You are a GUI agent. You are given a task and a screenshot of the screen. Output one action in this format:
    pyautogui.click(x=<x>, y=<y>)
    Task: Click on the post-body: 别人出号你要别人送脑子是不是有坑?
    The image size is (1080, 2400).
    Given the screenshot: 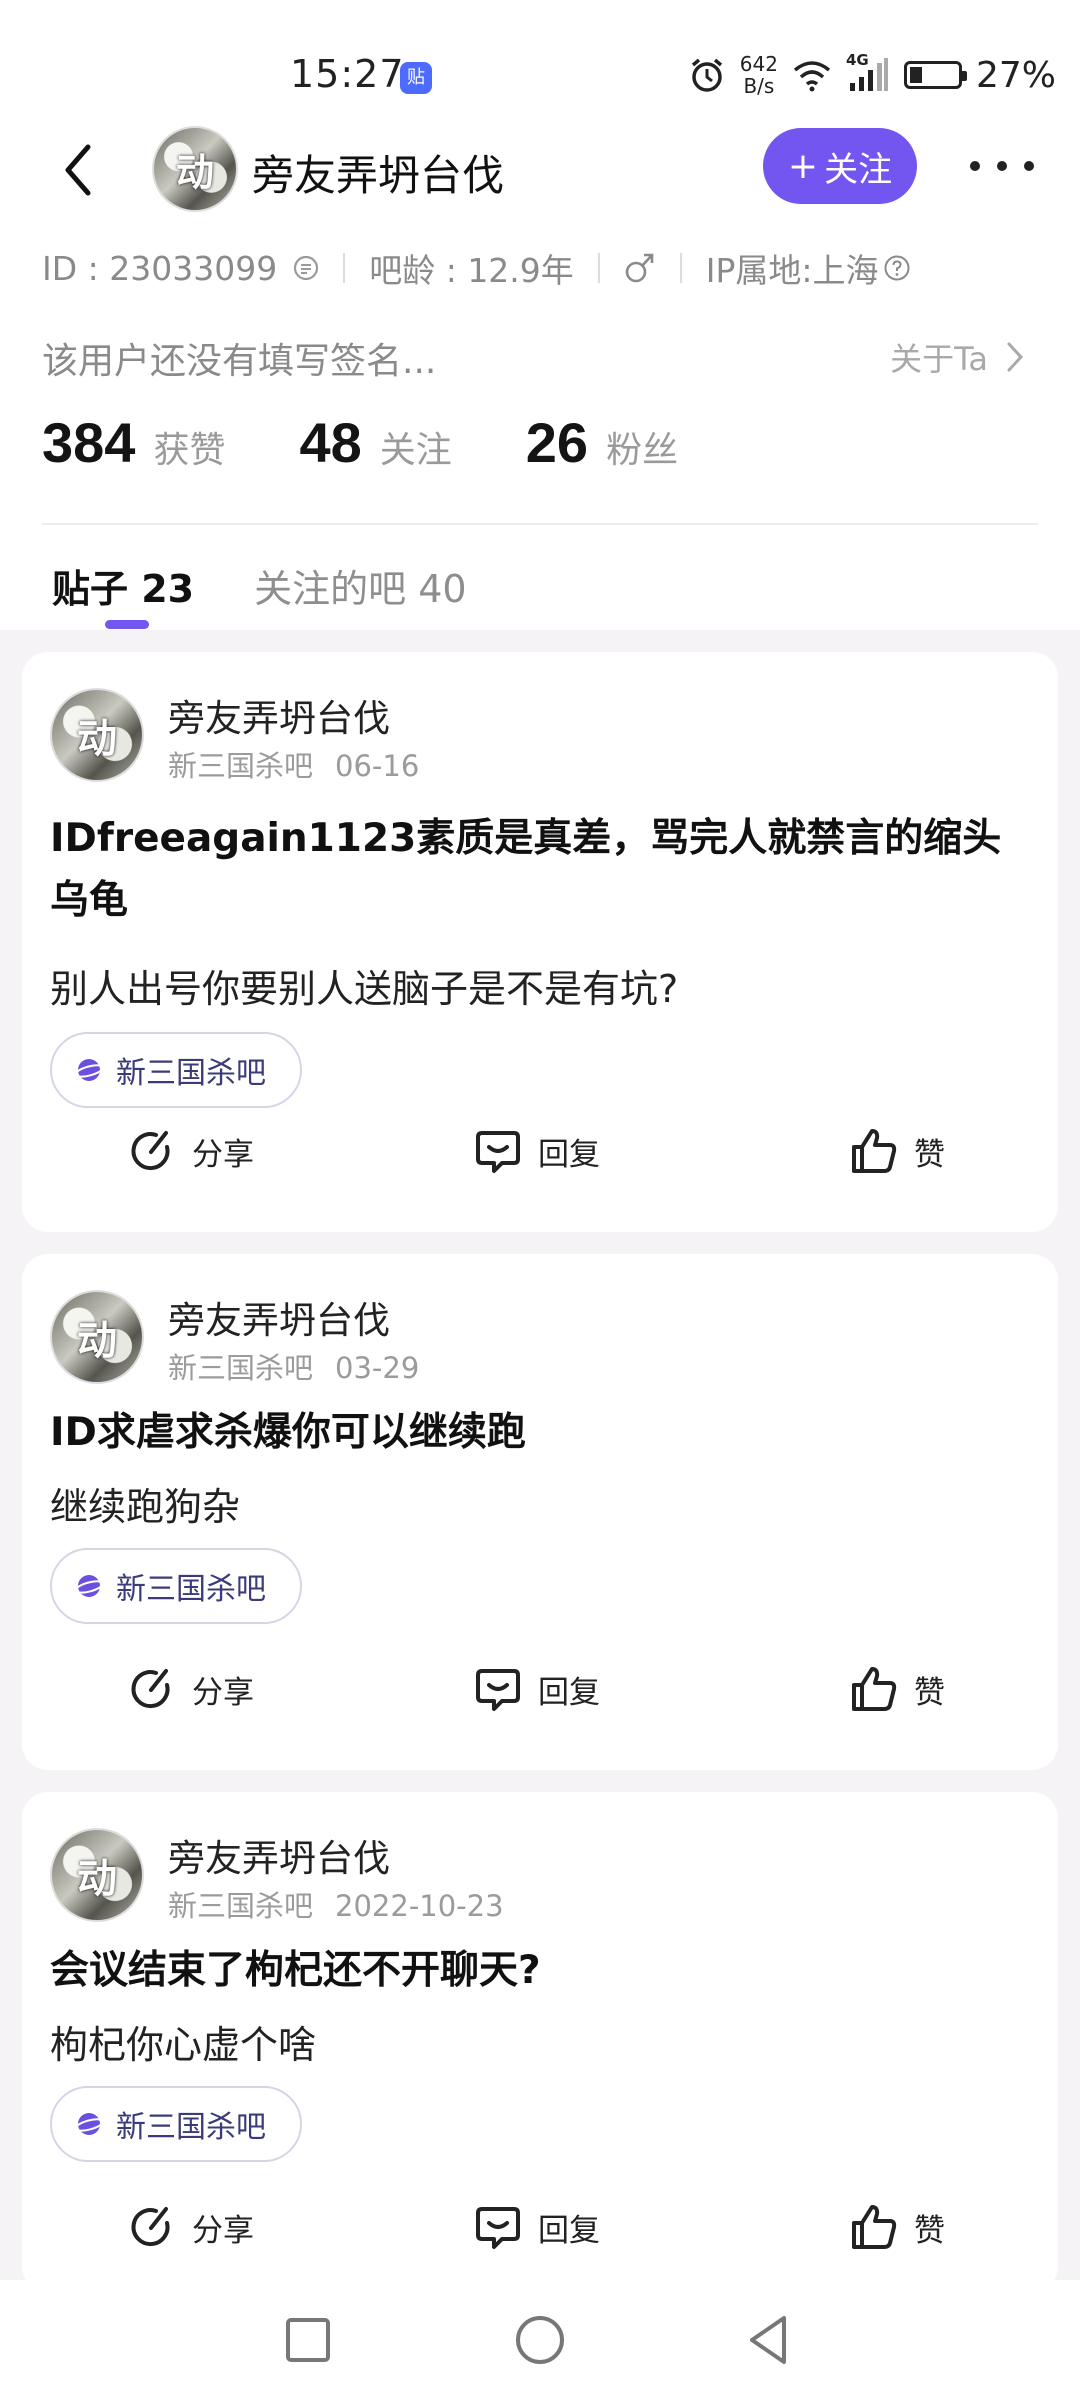 What is the action you would take?
    pyautogui.click(x=364, y=985)
    